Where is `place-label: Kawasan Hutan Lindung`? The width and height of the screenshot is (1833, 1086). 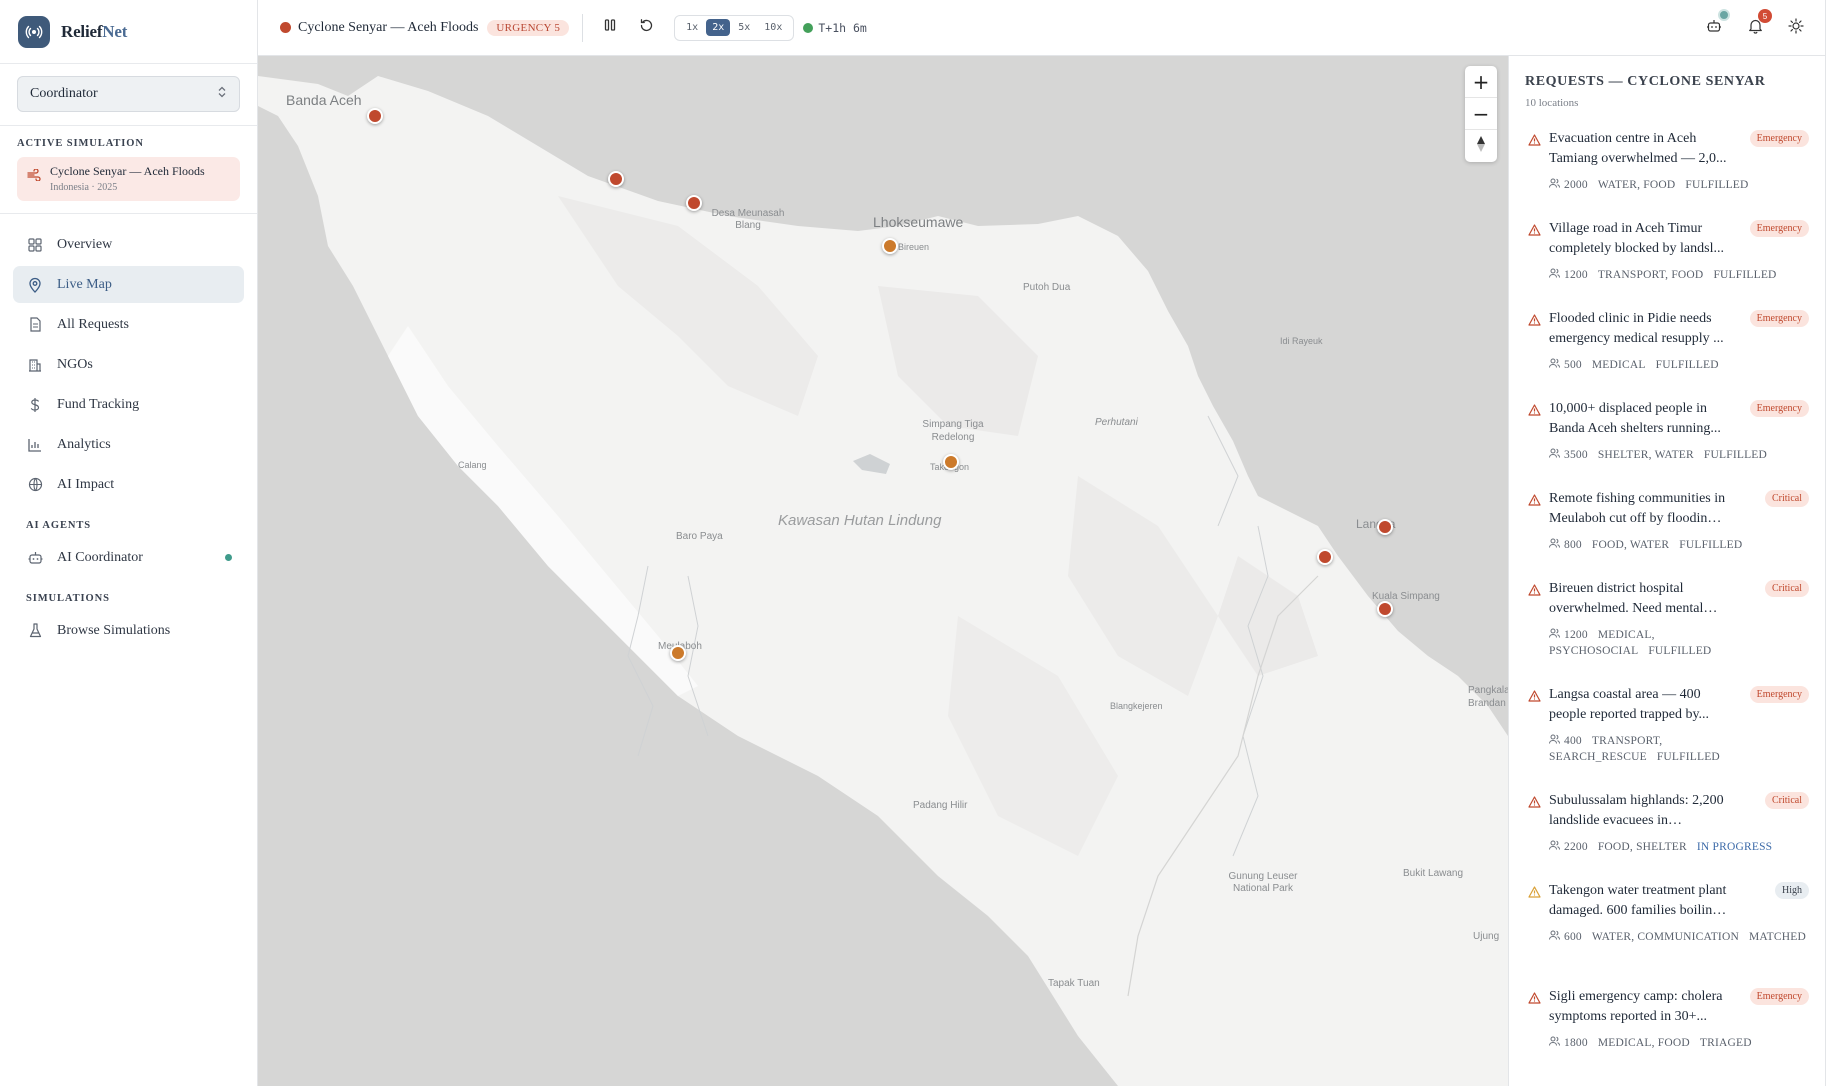 place-label: Kawasan Hutan Lindung is located at coordinates (860, 520).